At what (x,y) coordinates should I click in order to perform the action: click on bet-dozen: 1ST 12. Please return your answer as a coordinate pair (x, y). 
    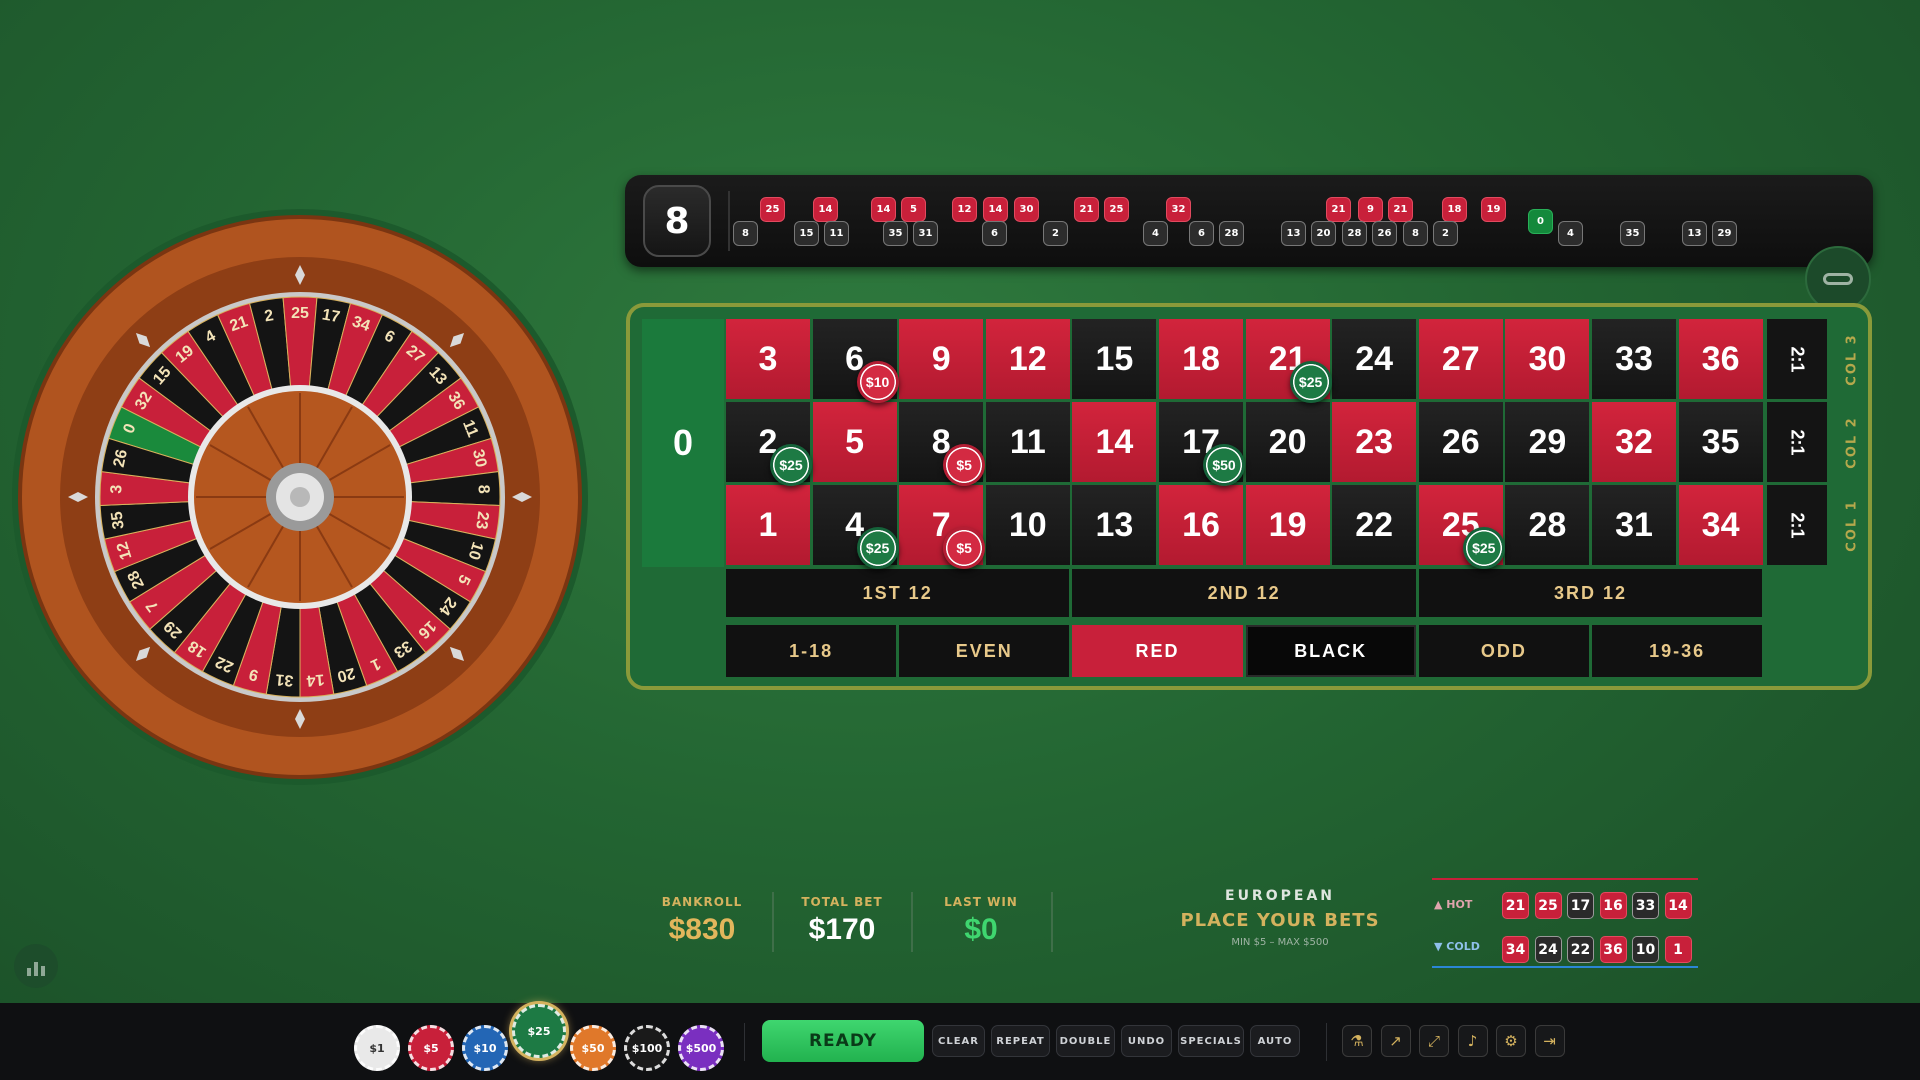
    Looking at the image, I should click on (898, 593).